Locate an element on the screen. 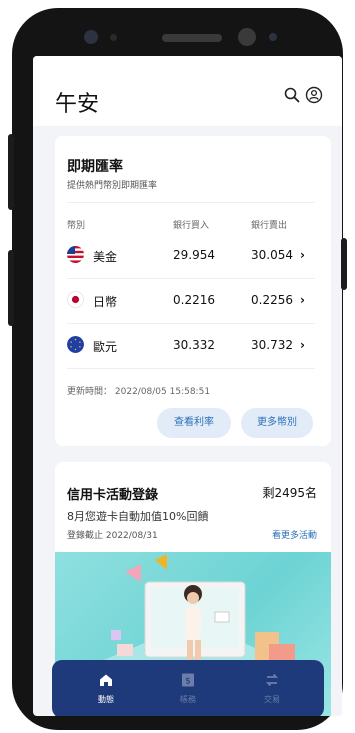 This screenshot has height=733, width=355. buy-rate: 30.332 is located at coordinates (194, 345).